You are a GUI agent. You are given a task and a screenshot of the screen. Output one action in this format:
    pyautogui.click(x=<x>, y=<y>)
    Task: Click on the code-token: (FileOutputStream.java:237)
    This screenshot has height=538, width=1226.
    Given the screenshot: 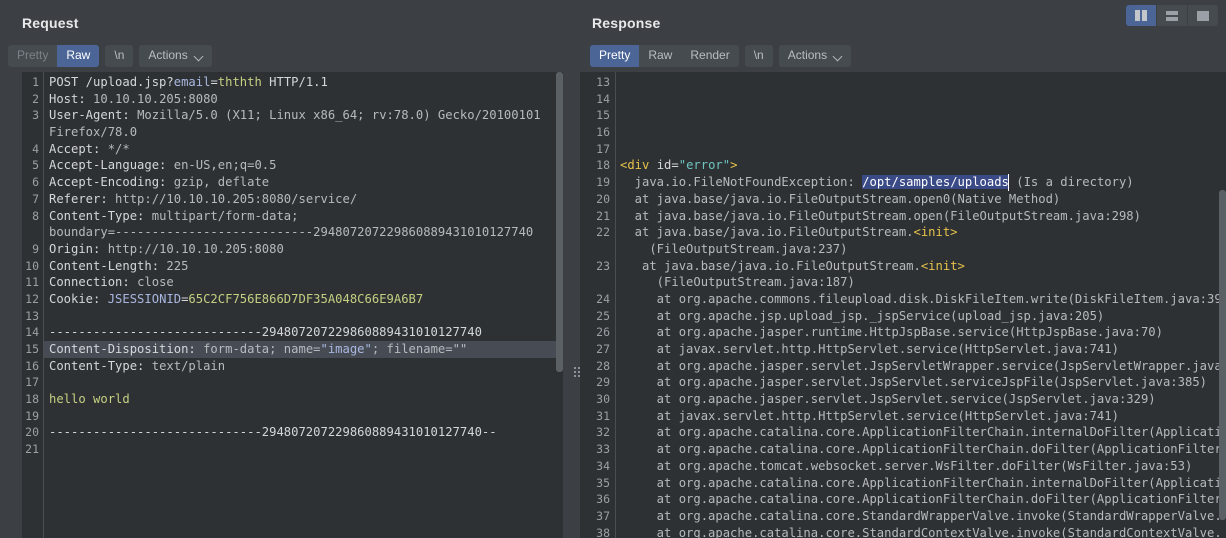 What is the action you would take?
    pyautogui.click(x=734, y=248)
    